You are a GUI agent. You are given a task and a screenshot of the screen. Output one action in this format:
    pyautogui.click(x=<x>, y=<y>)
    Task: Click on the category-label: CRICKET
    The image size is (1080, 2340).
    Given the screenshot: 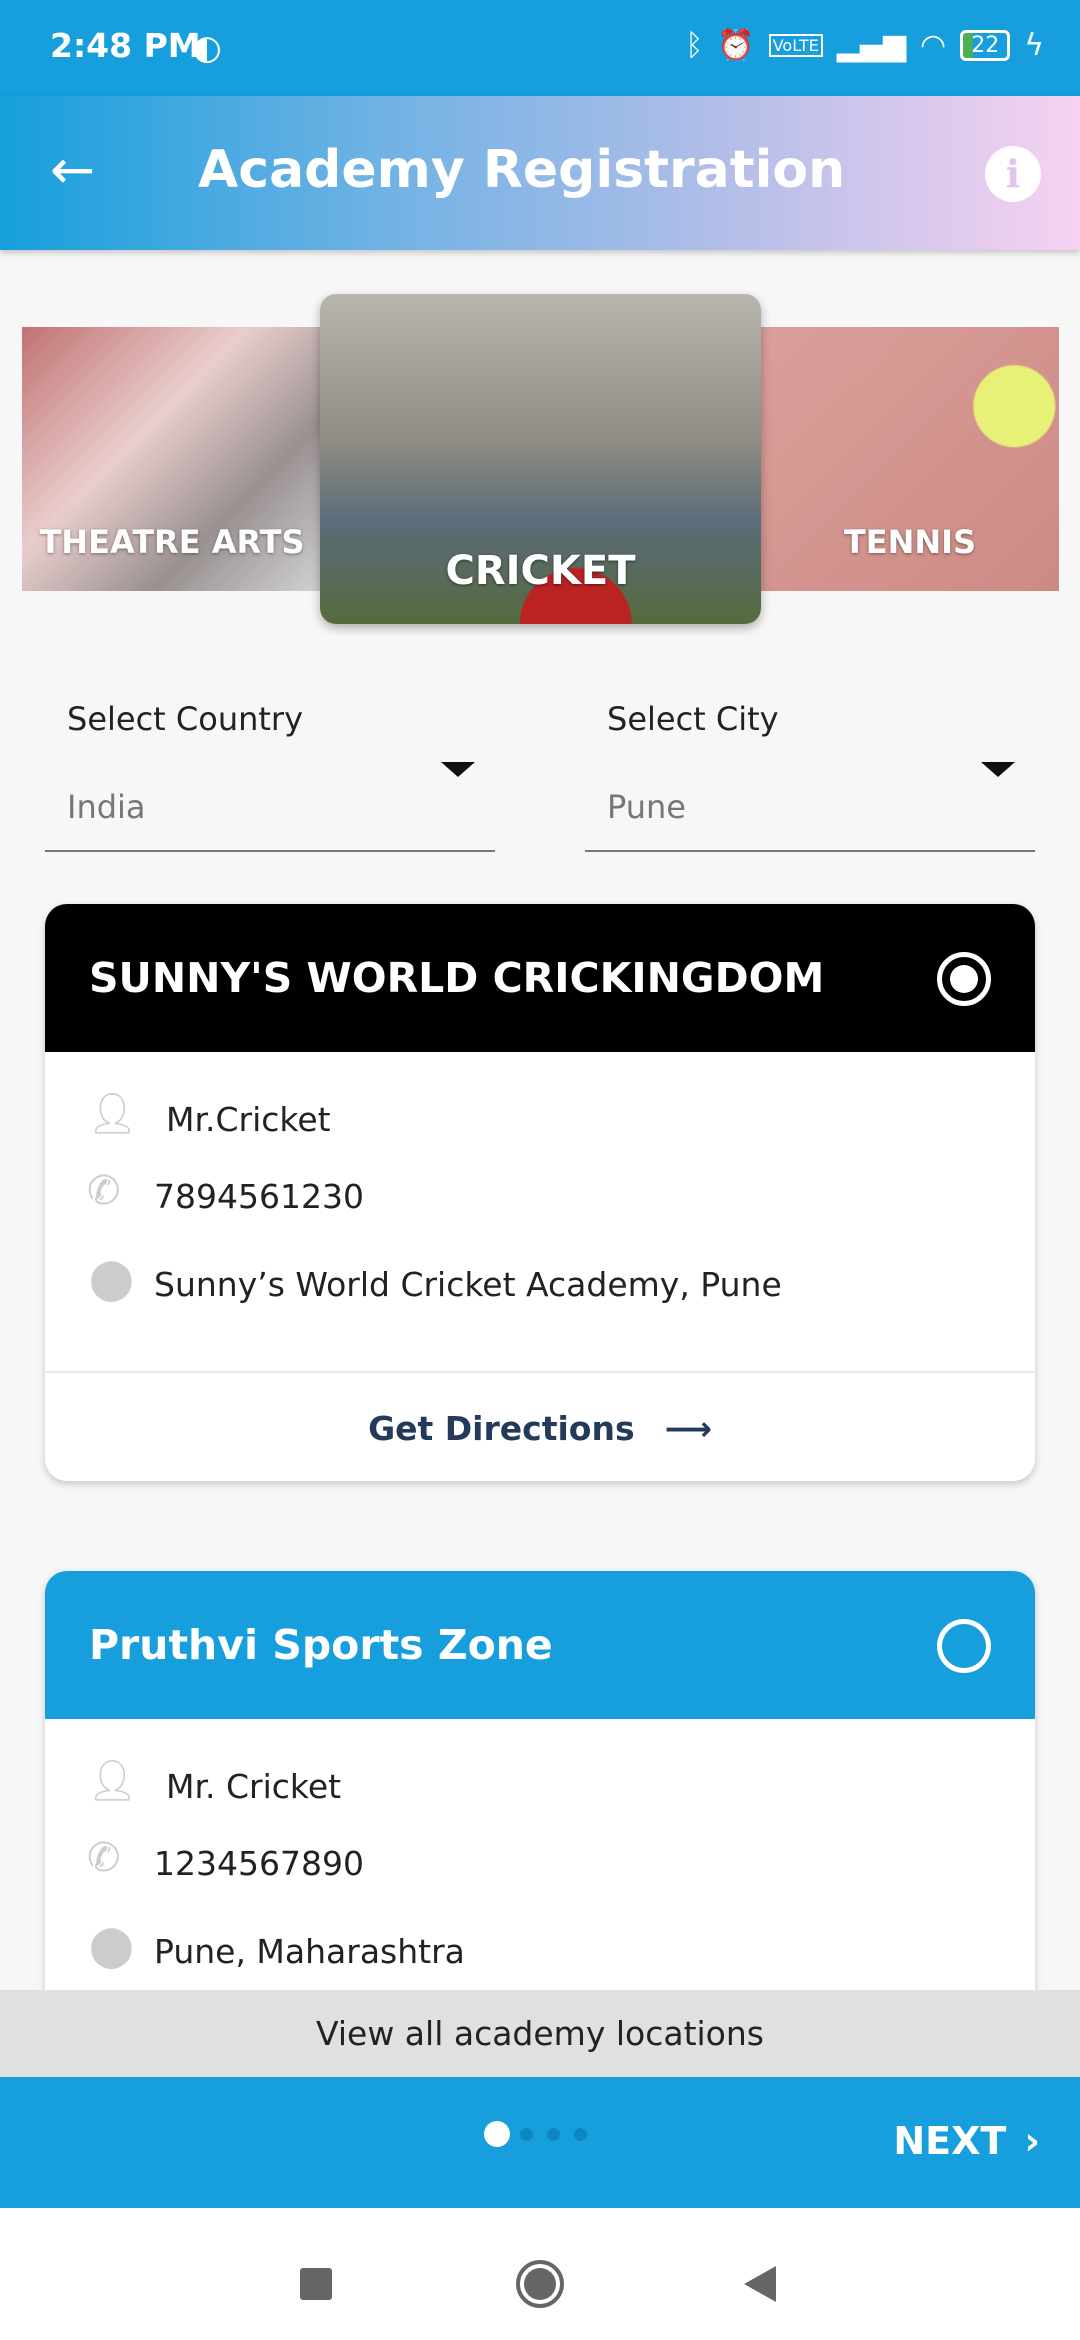 What is the action you would take?
    pyautogui.click(x=540, y=571)
    